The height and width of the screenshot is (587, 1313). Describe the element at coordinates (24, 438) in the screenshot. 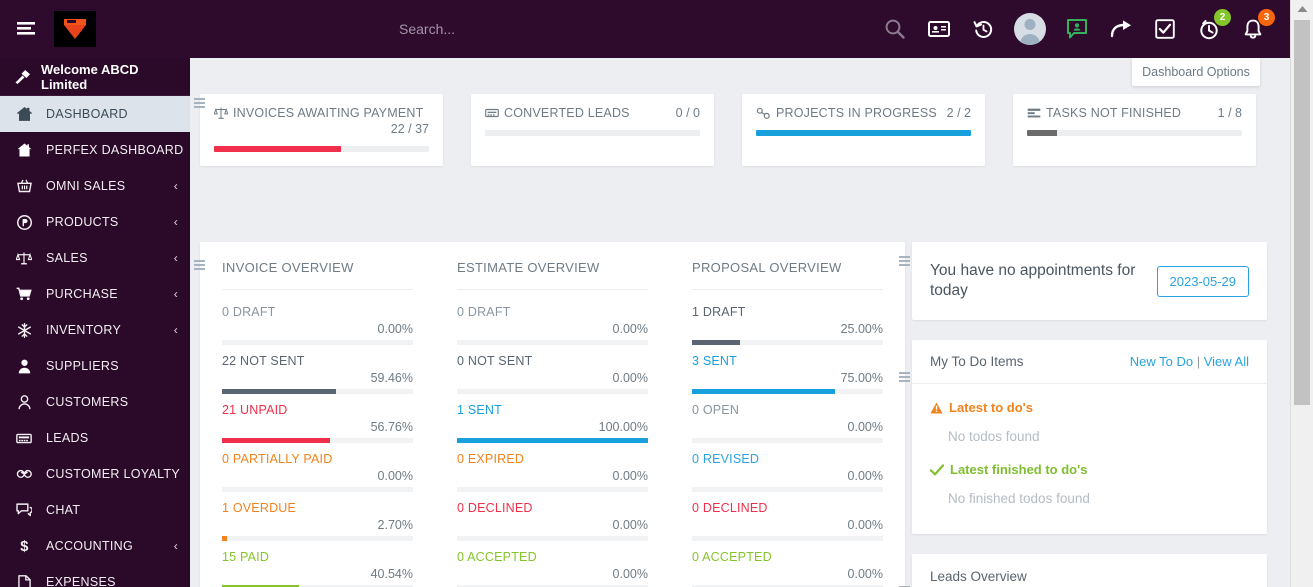

I see `leads-icon` at that location.